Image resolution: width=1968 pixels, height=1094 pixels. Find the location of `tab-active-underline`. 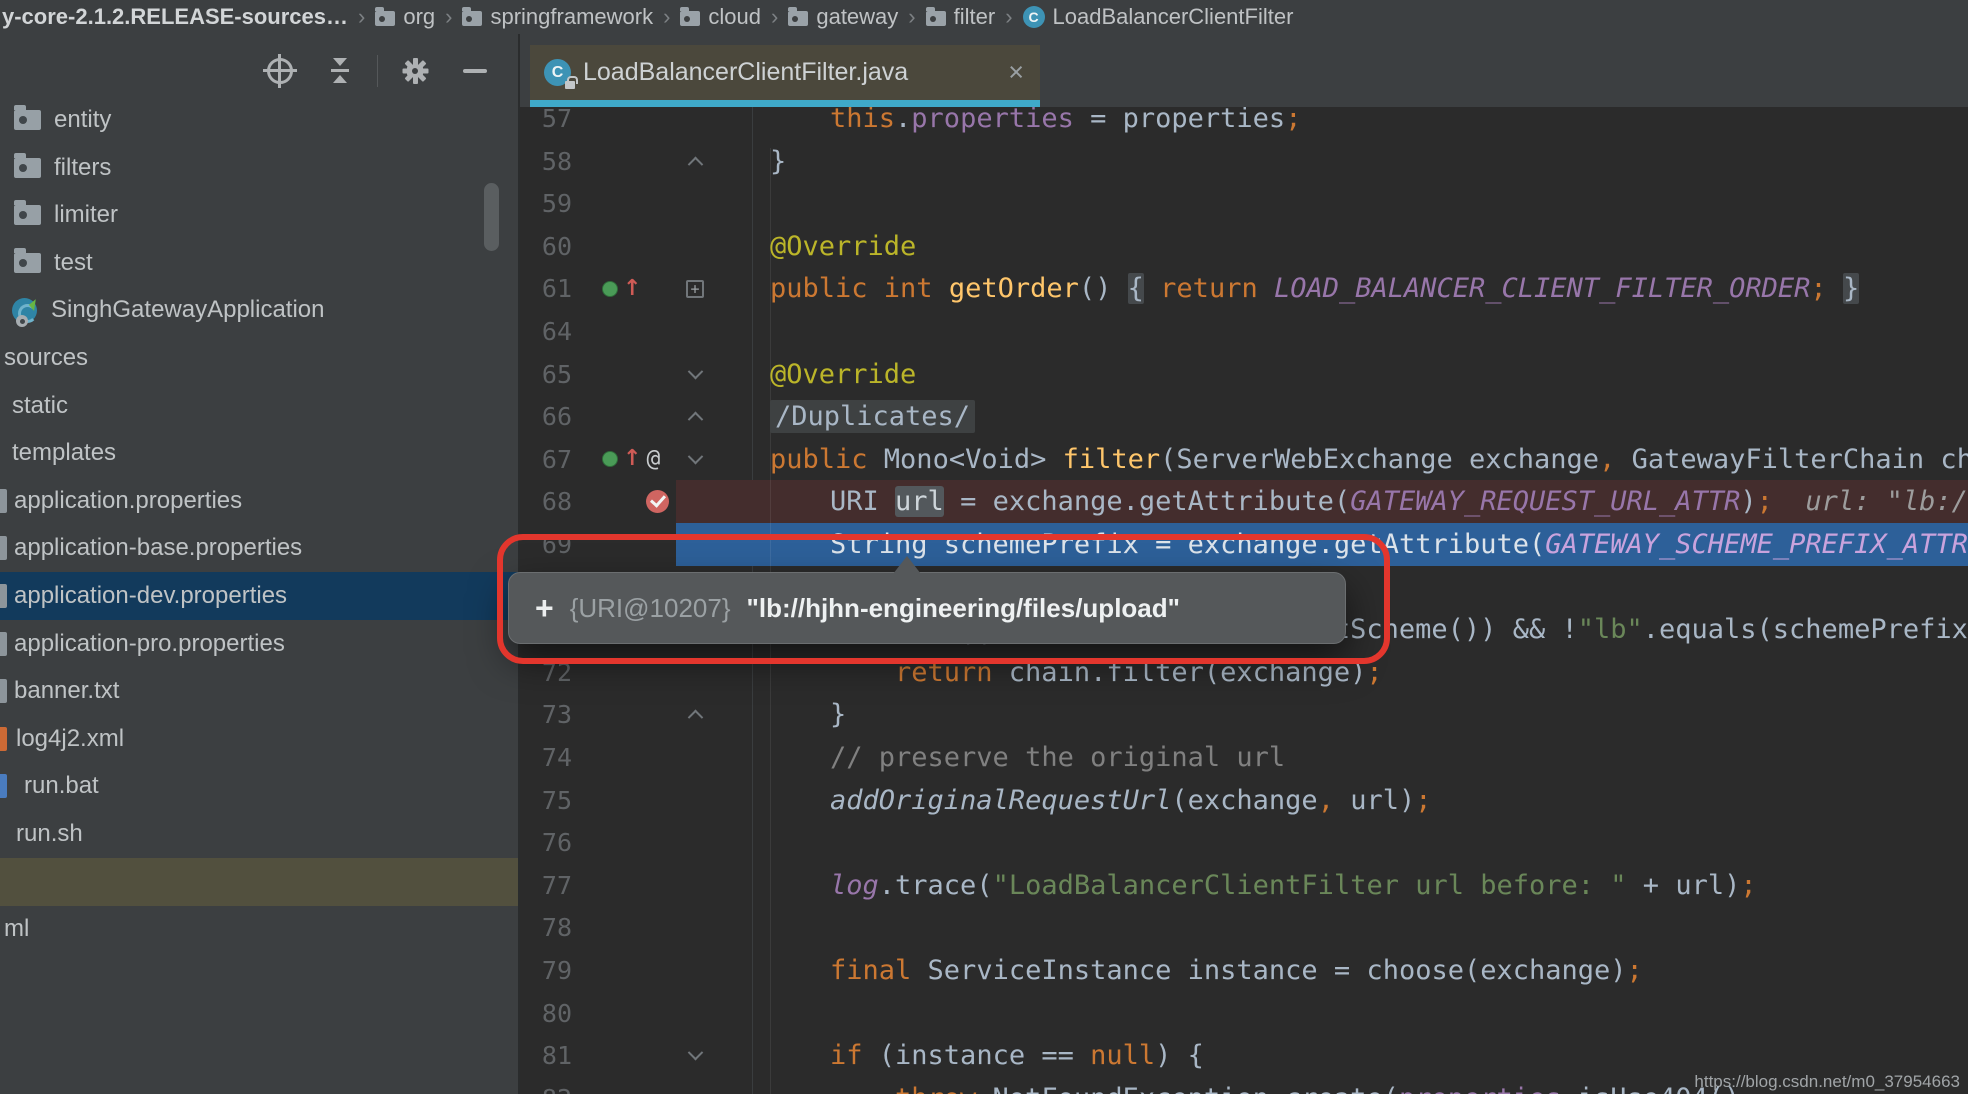

tab-active-underline is located at coordinates (785, 103).